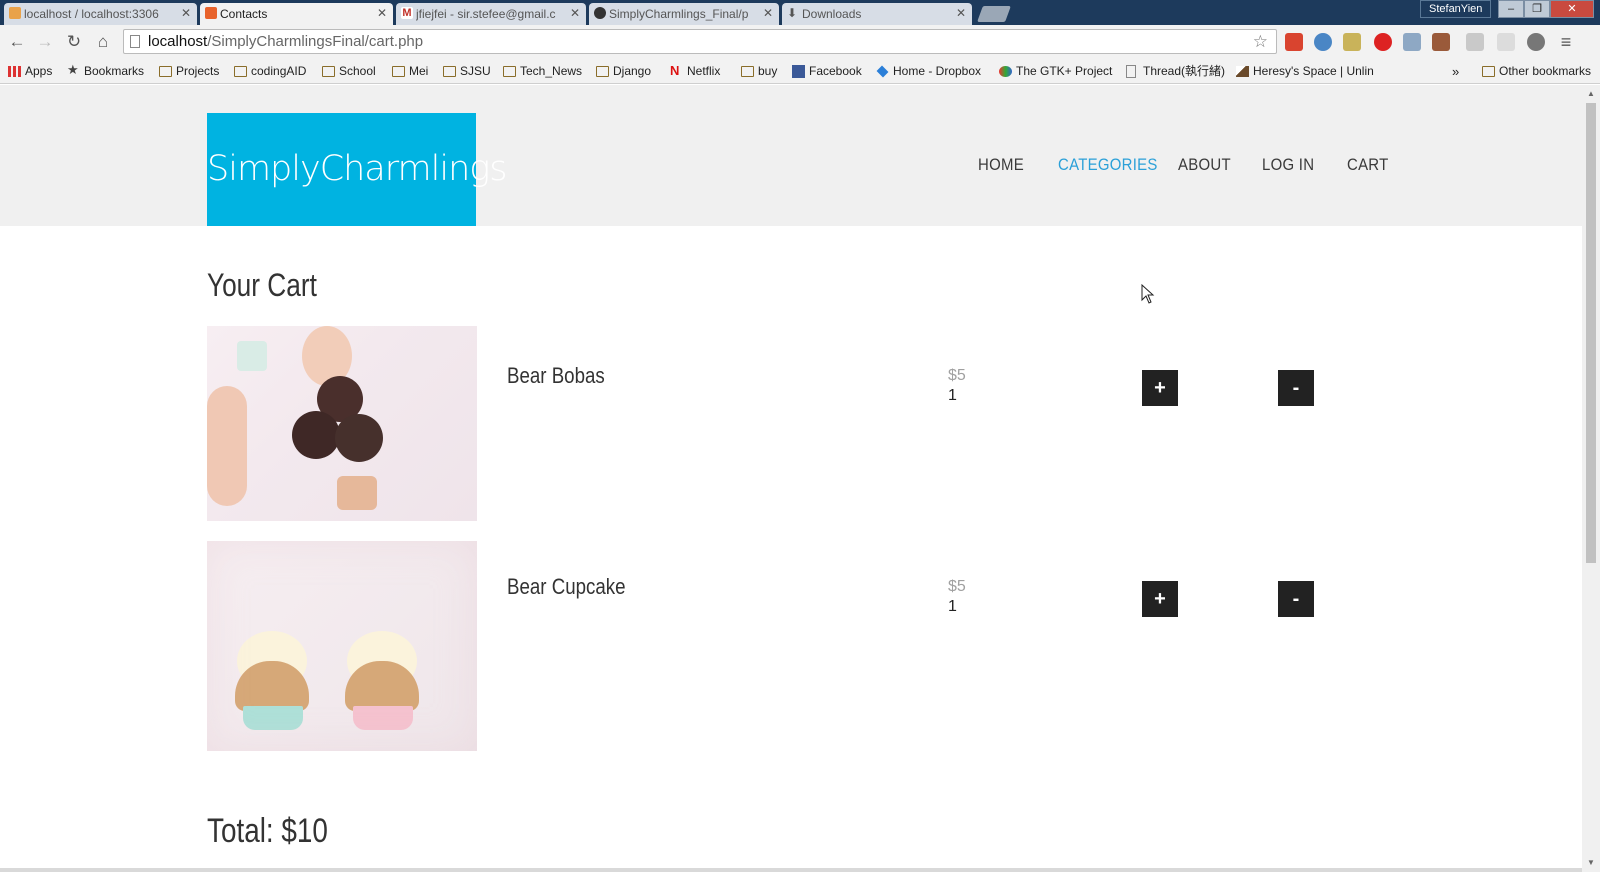  I want to click on site-logo: SimplyCharmlings, so click(357, 169).